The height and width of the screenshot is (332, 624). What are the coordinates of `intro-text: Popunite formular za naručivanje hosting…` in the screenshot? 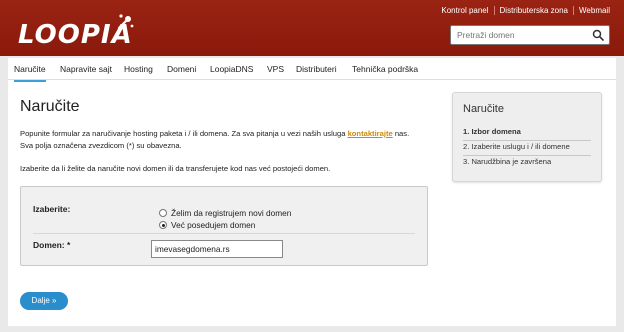 It's located at (235, 140).